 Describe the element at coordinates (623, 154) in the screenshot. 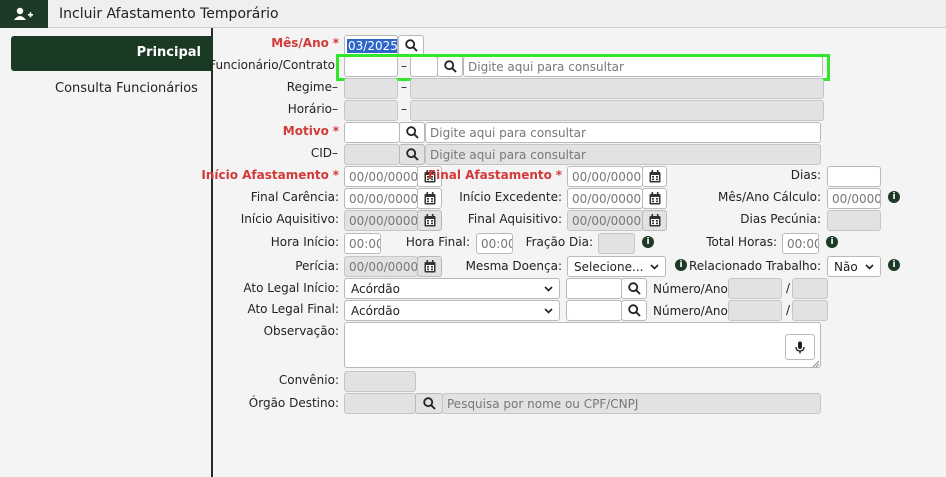

I see `cid-search-input: Digite aqui para consultar` at that location.